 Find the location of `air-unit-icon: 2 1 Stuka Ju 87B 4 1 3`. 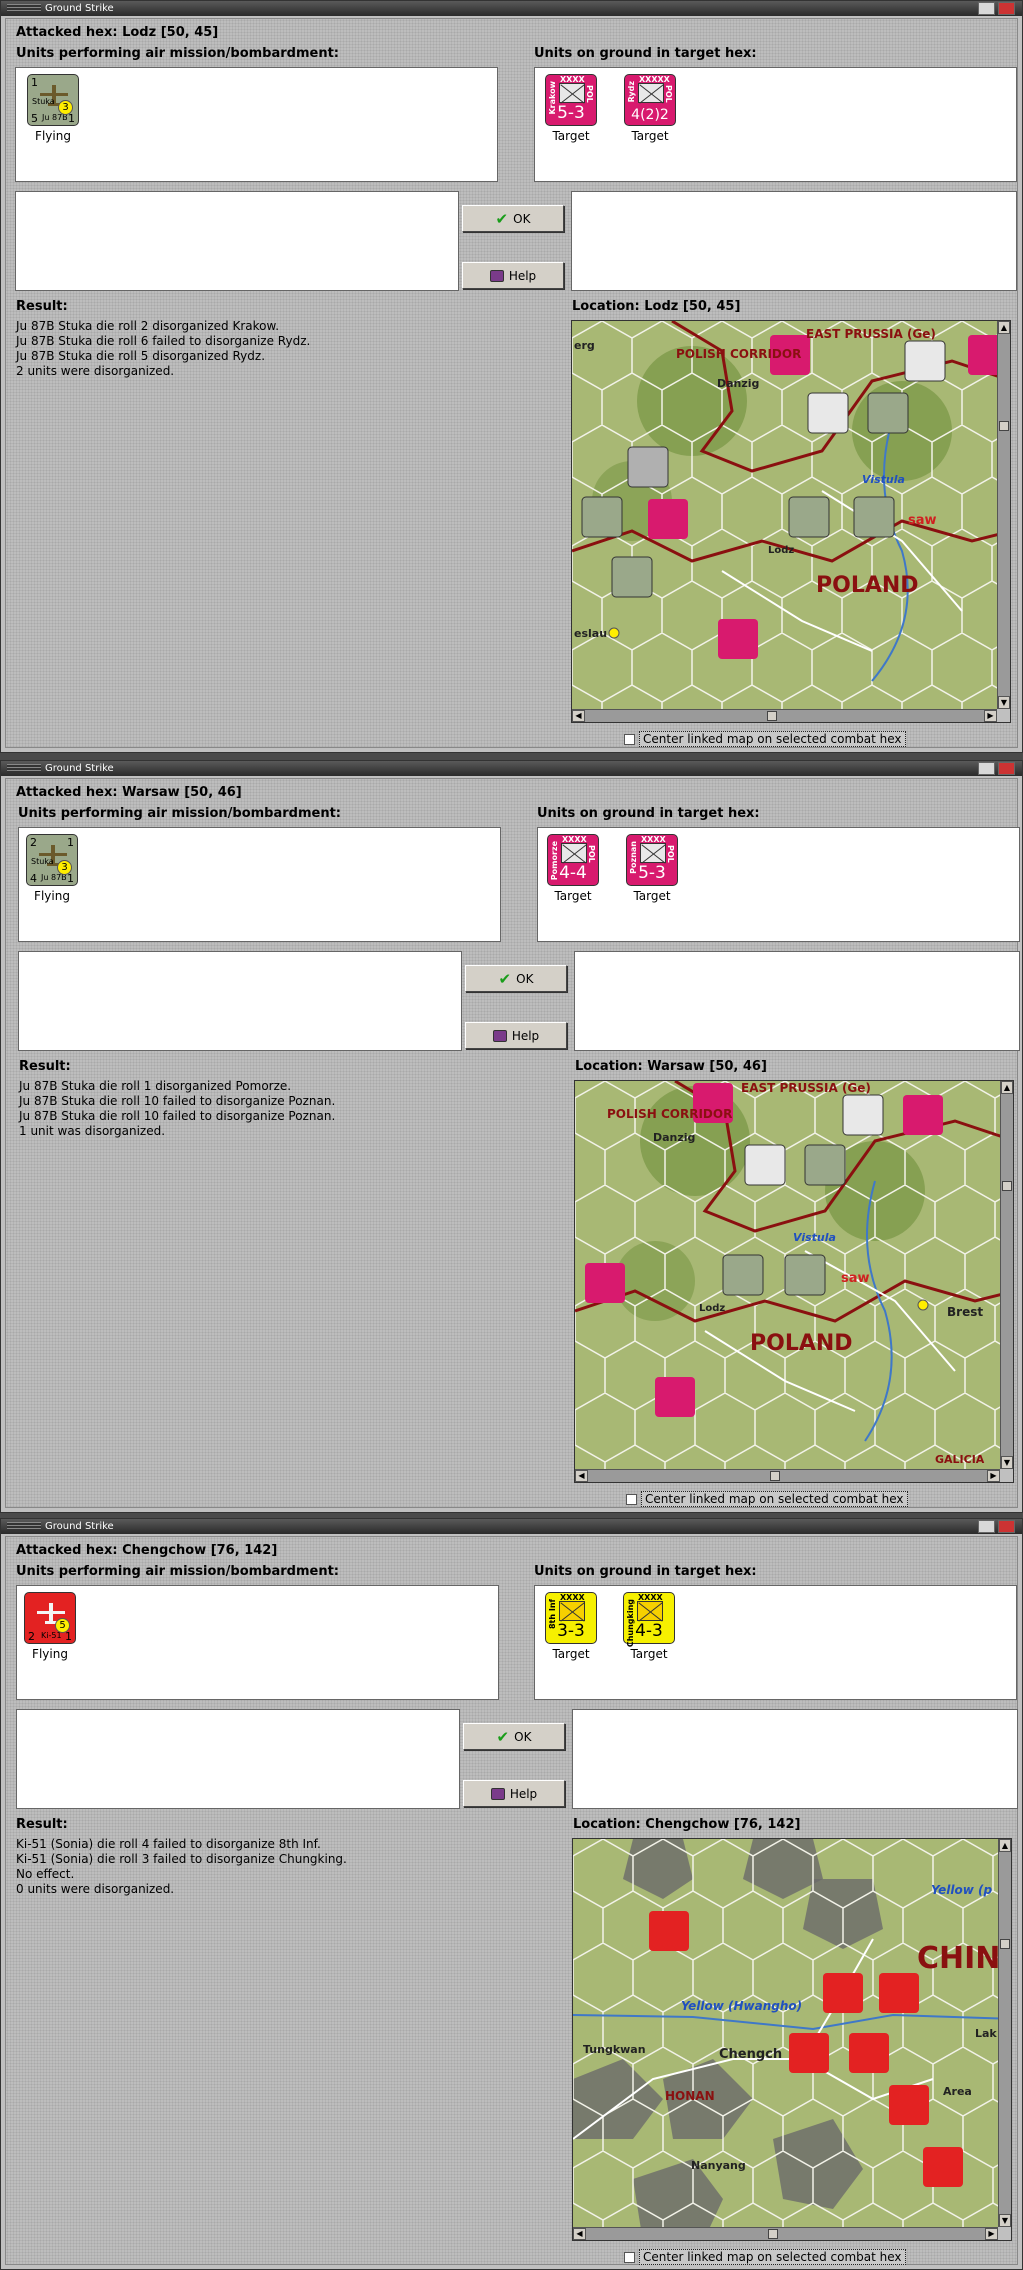

air-unit-icon: 2 1 Stuka Ju 87B 4 1 3 is located at coordinates (52, 860).